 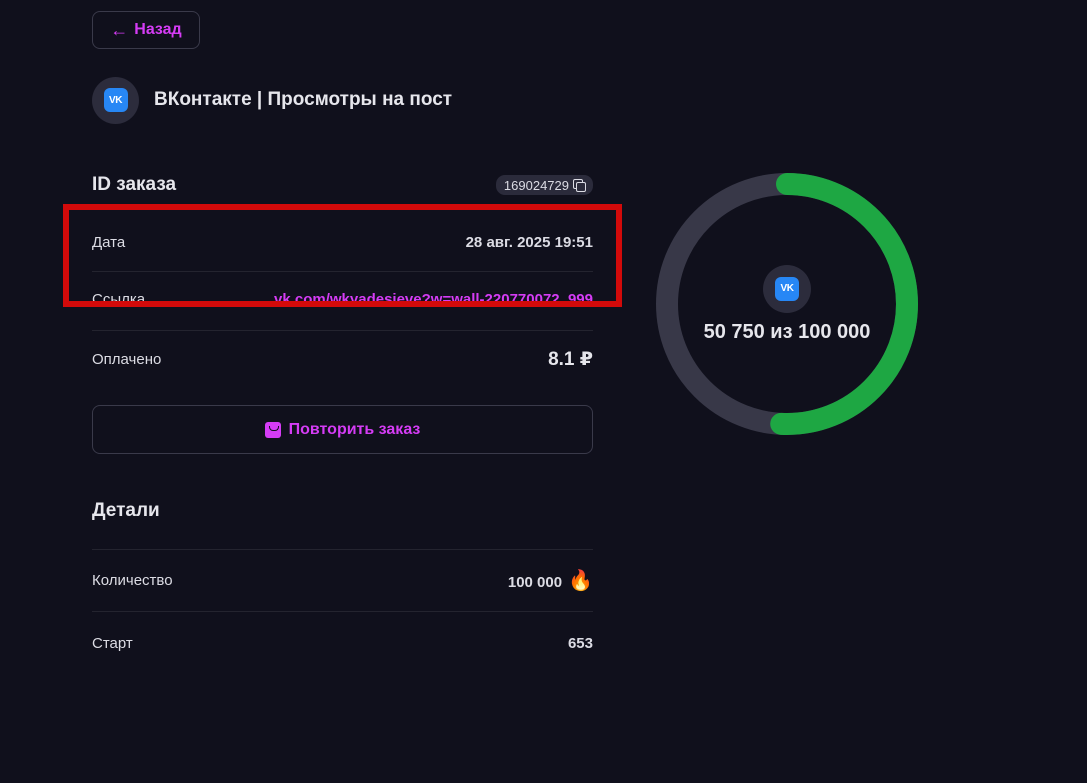 I want to click on order-id-label: ID заказа, so click(x=134, y=184).